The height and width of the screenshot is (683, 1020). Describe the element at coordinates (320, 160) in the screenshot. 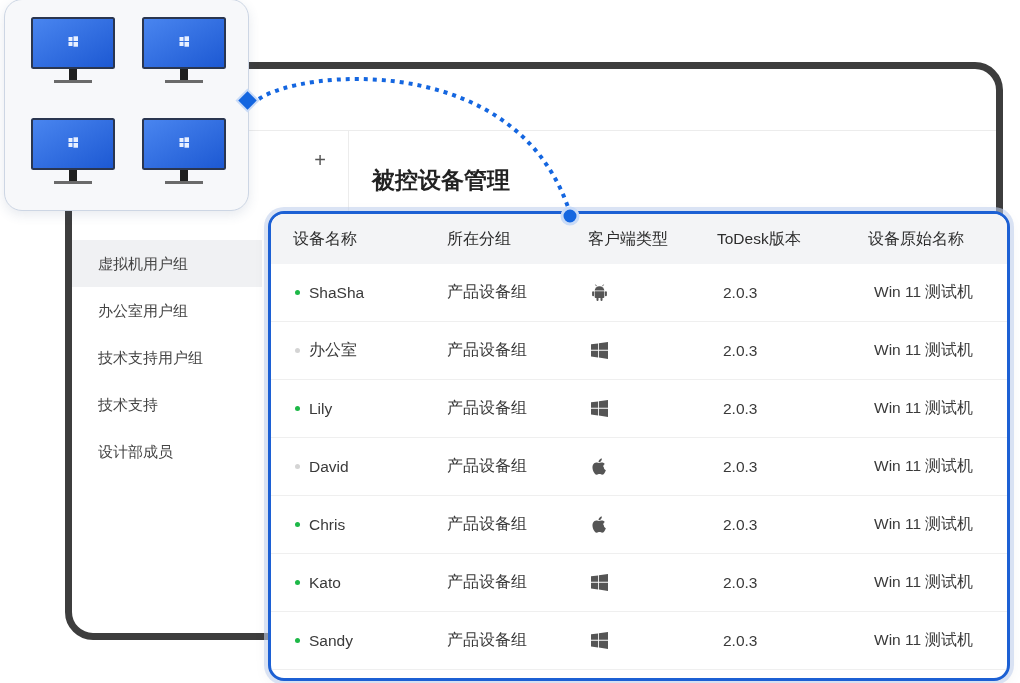

I see `add-button: +` at that location.